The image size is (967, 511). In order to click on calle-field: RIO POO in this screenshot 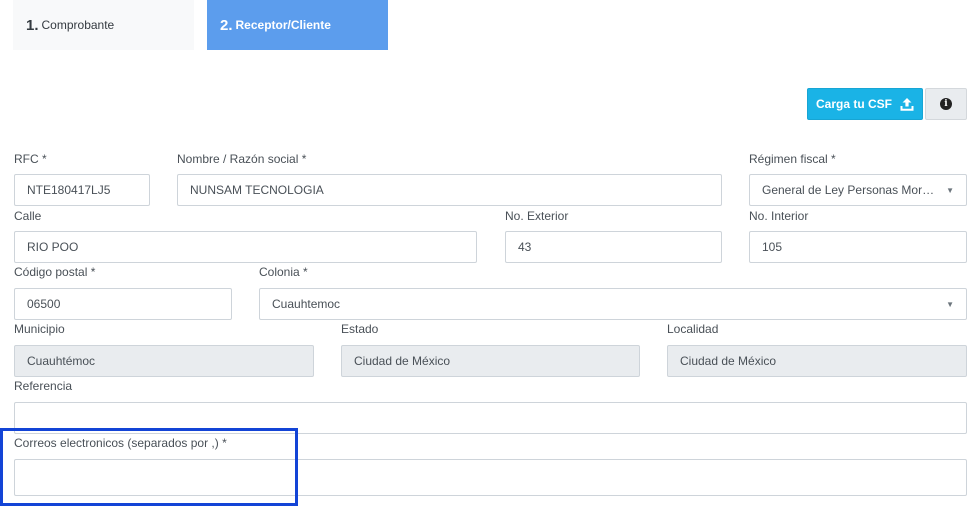, I will do `click(245, 247)`.